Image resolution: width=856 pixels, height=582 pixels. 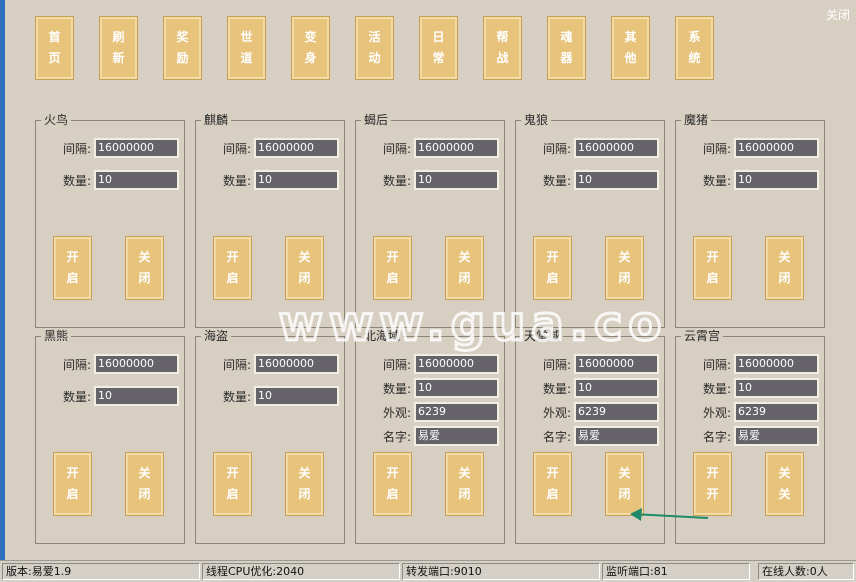 What do you see at coordinates (838, 14) in the screenshot?
I see `window-close-button: 关闭` at bounding box center [838, 14].